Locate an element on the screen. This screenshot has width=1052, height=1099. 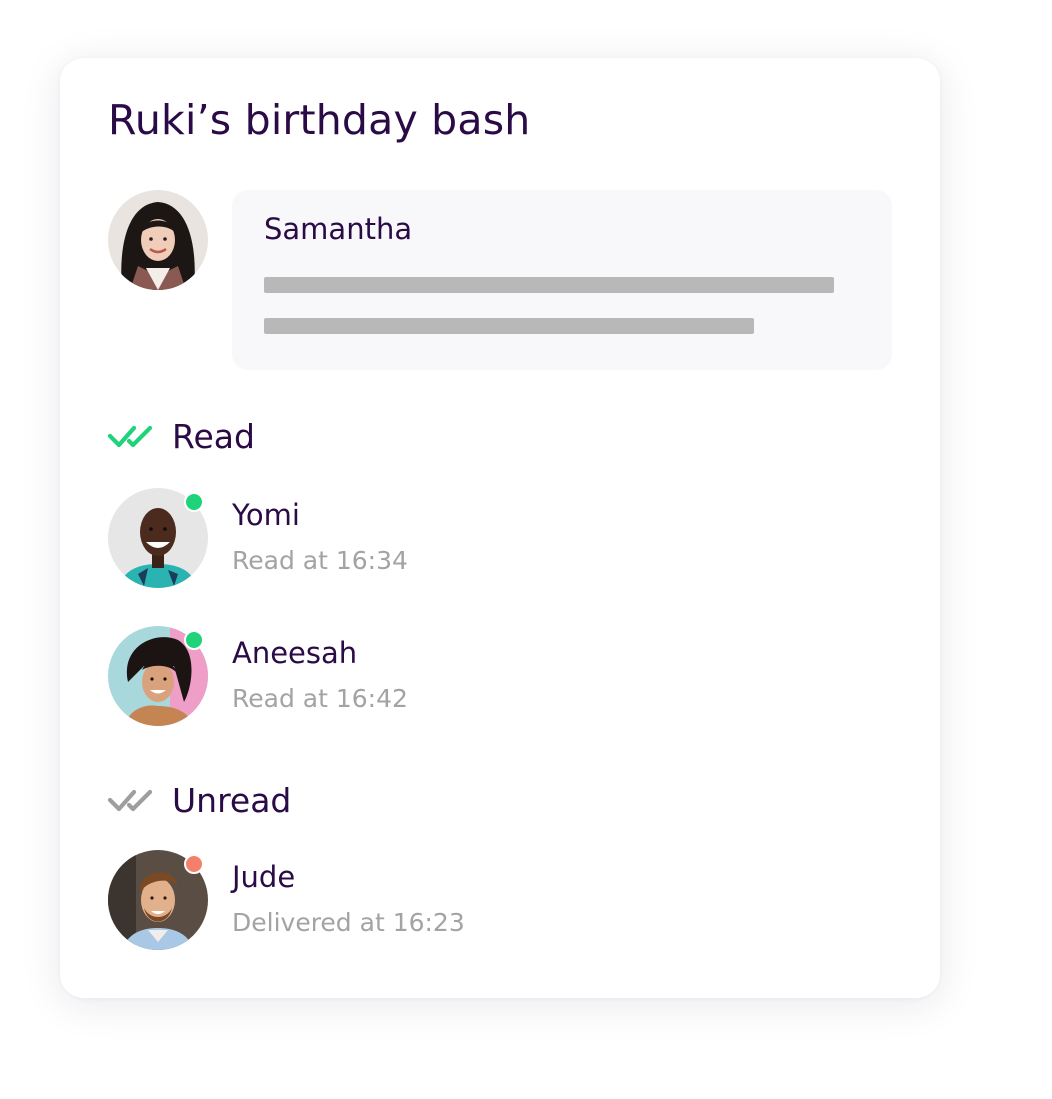
read-section-header: Read is located at coordinates (181, 436).